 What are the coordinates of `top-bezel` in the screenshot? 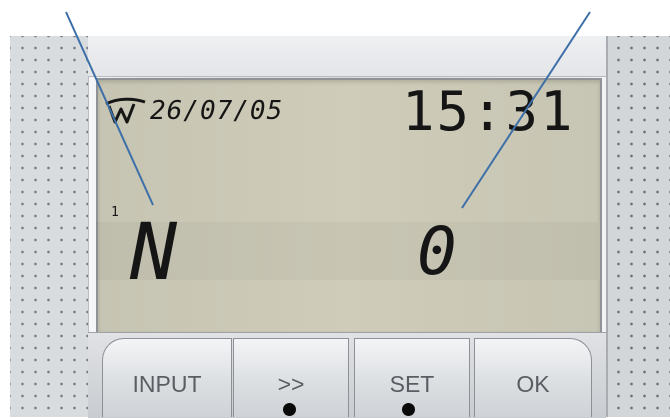 It's located at (347, 56).